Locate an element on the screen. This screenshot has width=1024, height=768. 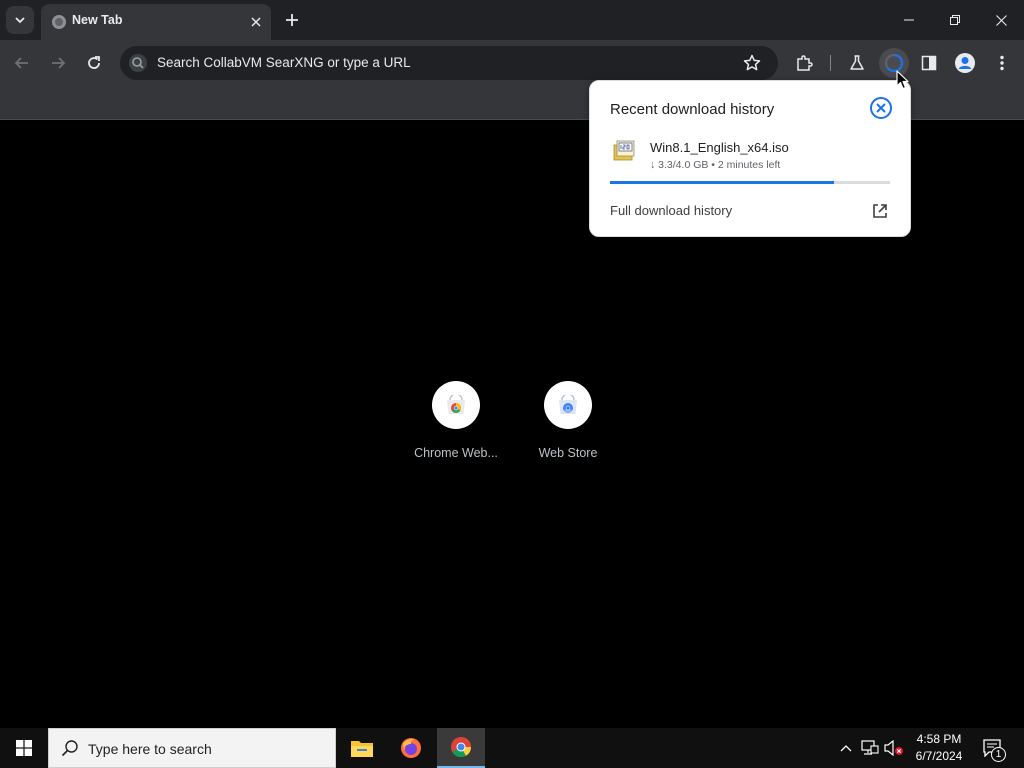
minimize-button is located at coordinates (909, 20).